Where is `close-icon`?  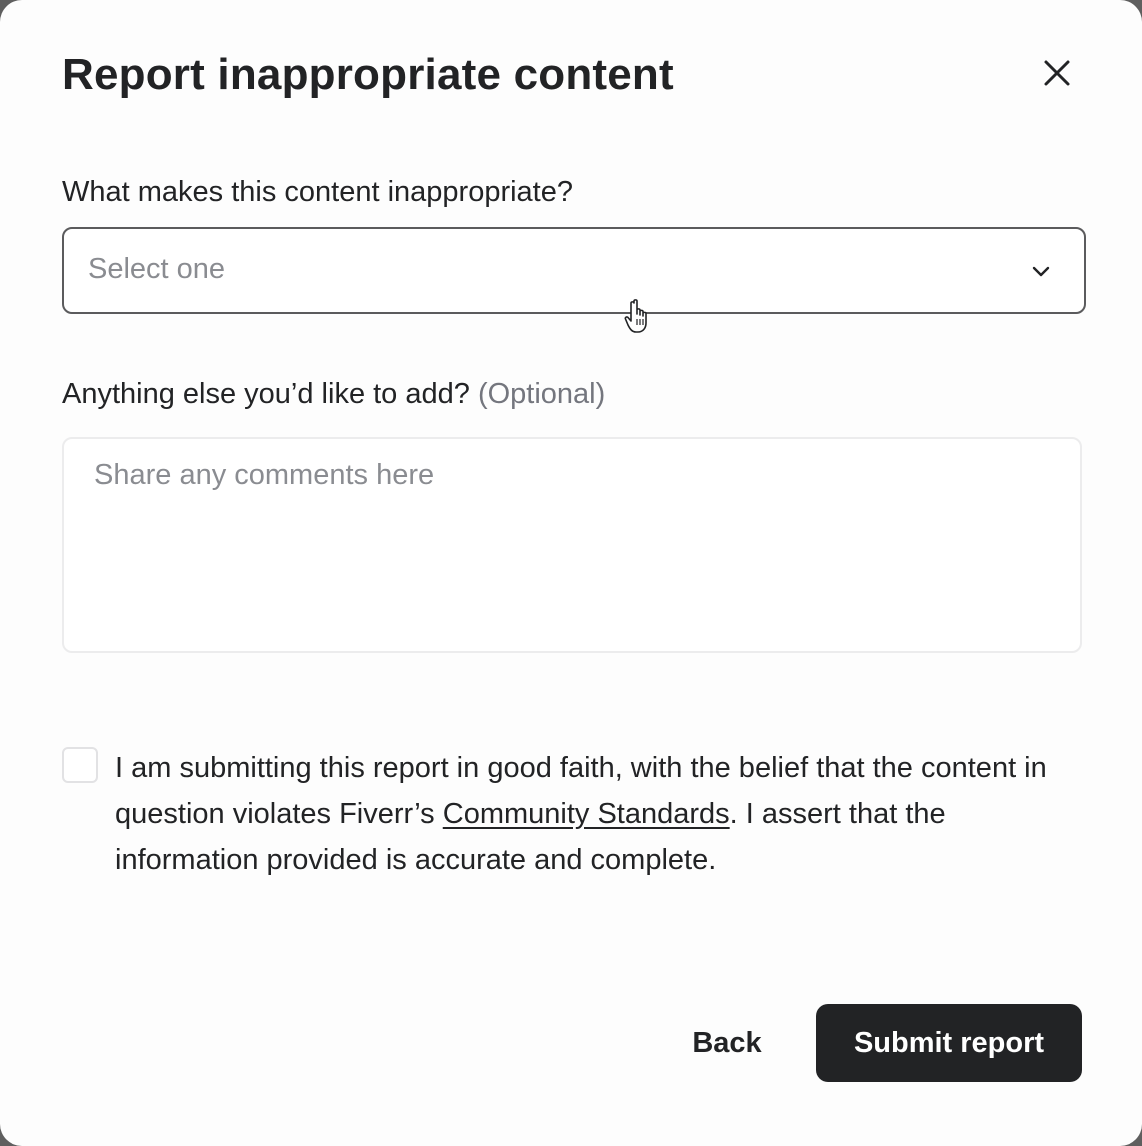
close-icon is located at coordinates (1057, 73).